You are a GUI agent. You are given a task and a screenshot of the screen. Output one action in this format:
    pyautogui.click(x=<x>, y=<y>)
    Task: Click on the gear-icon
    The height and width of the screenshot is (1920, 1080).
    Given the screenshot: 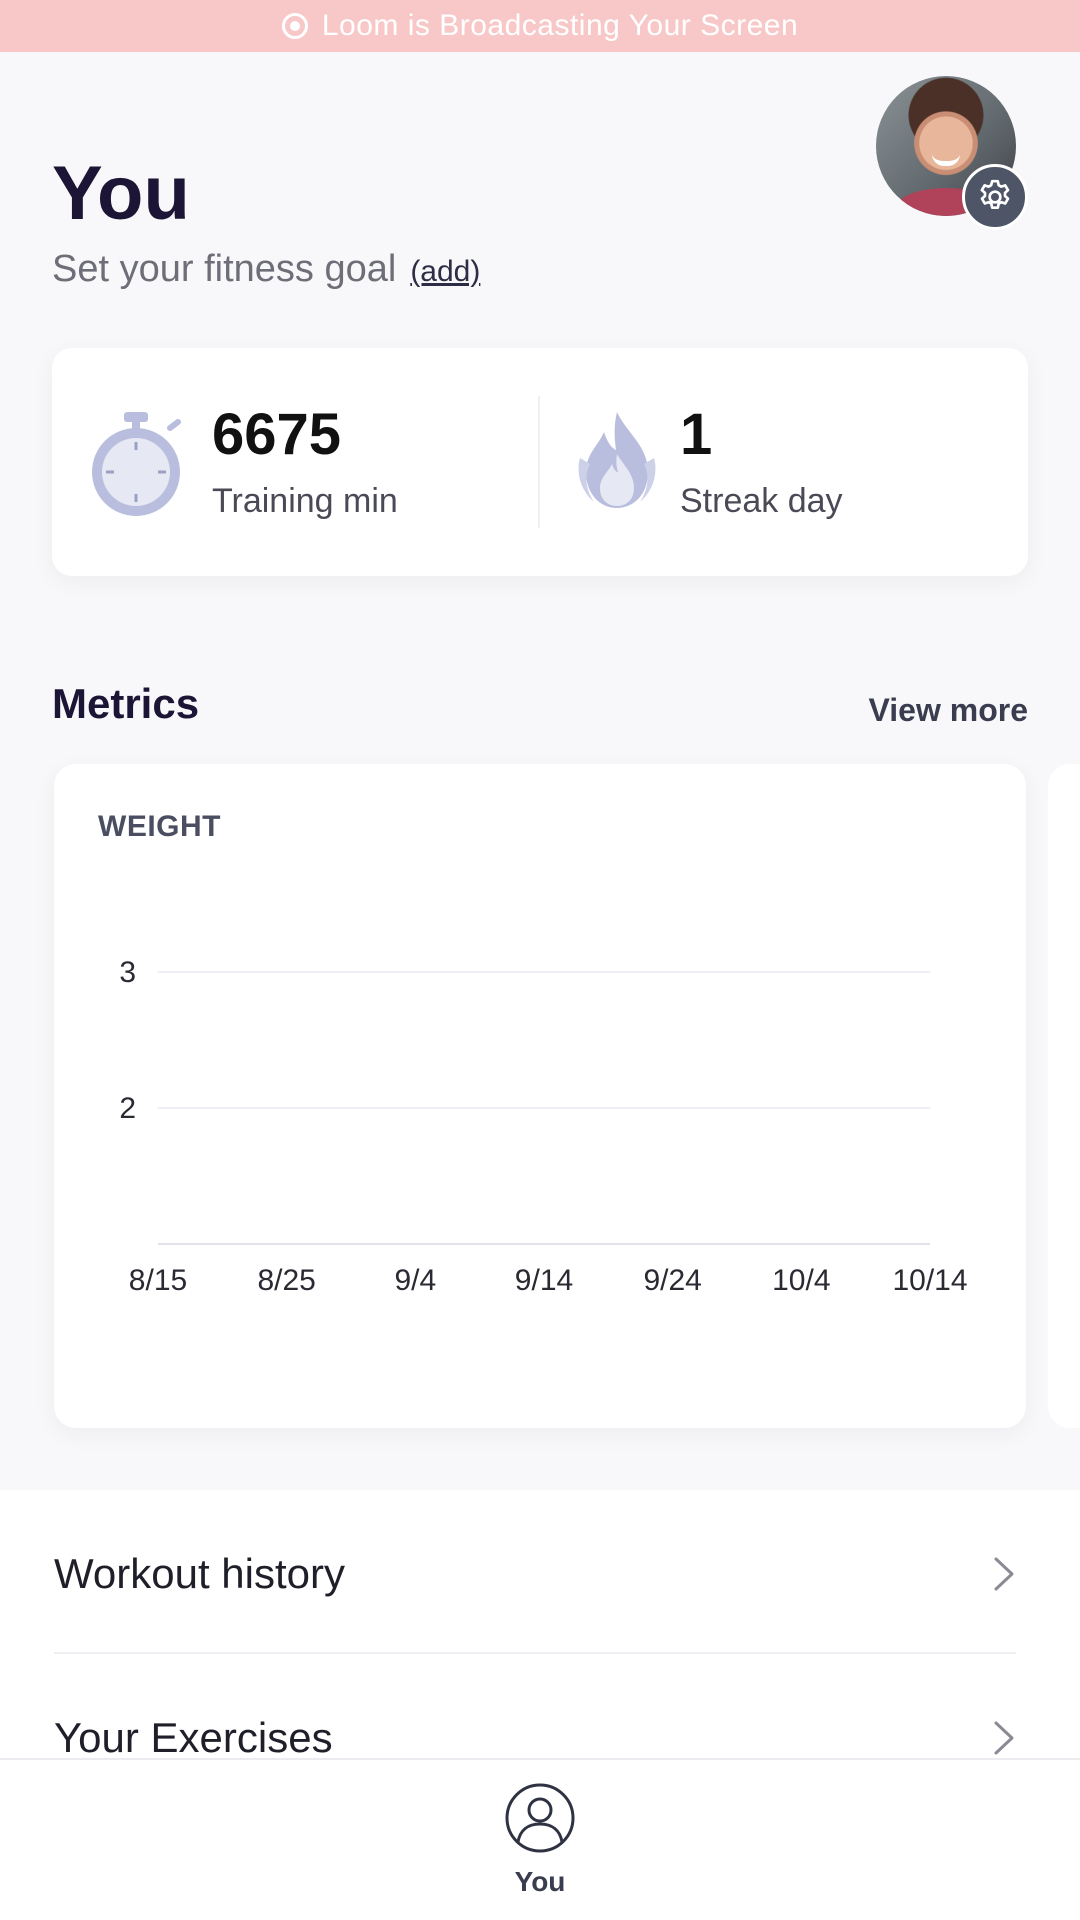 What is the action you would take?
    pyautogui.click(x=995, y=194)
    